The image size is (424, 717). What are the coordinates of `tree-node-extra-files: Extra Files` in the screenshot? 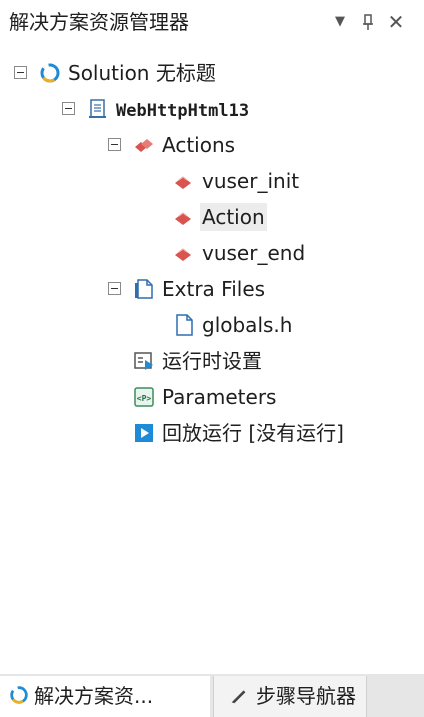 It's located at (212, 290).